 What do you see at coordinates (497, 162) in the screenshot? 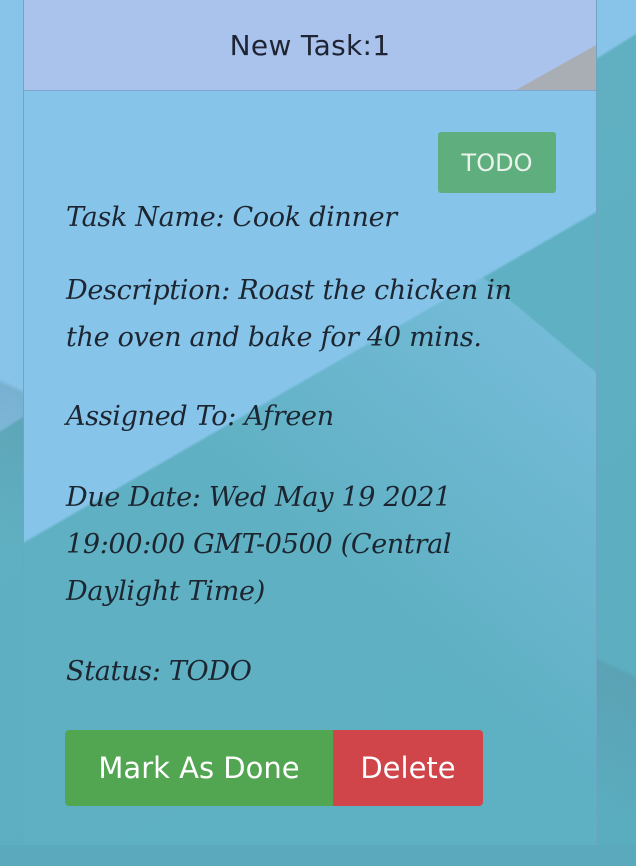
I see `status-badge: TODO` at bounding box center [497, 162].